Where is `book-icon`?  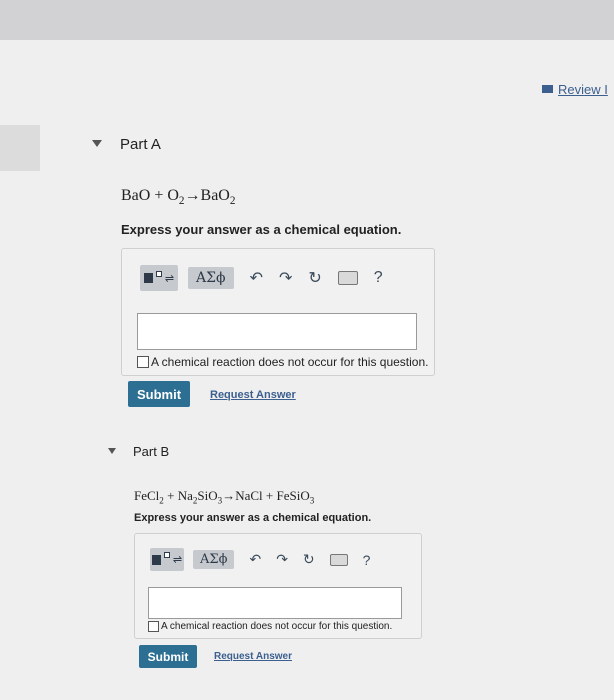
book-icon is located at coordinates (547, 89).